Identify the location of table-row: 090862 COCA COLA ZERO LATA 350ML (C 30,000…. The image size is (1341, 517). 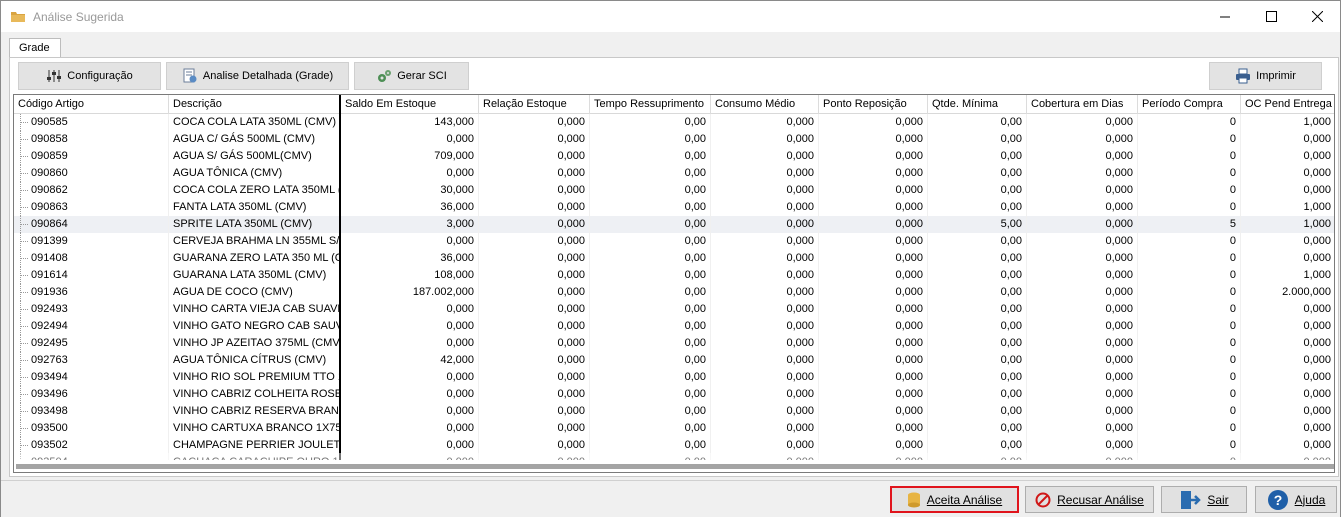
(674, 190).